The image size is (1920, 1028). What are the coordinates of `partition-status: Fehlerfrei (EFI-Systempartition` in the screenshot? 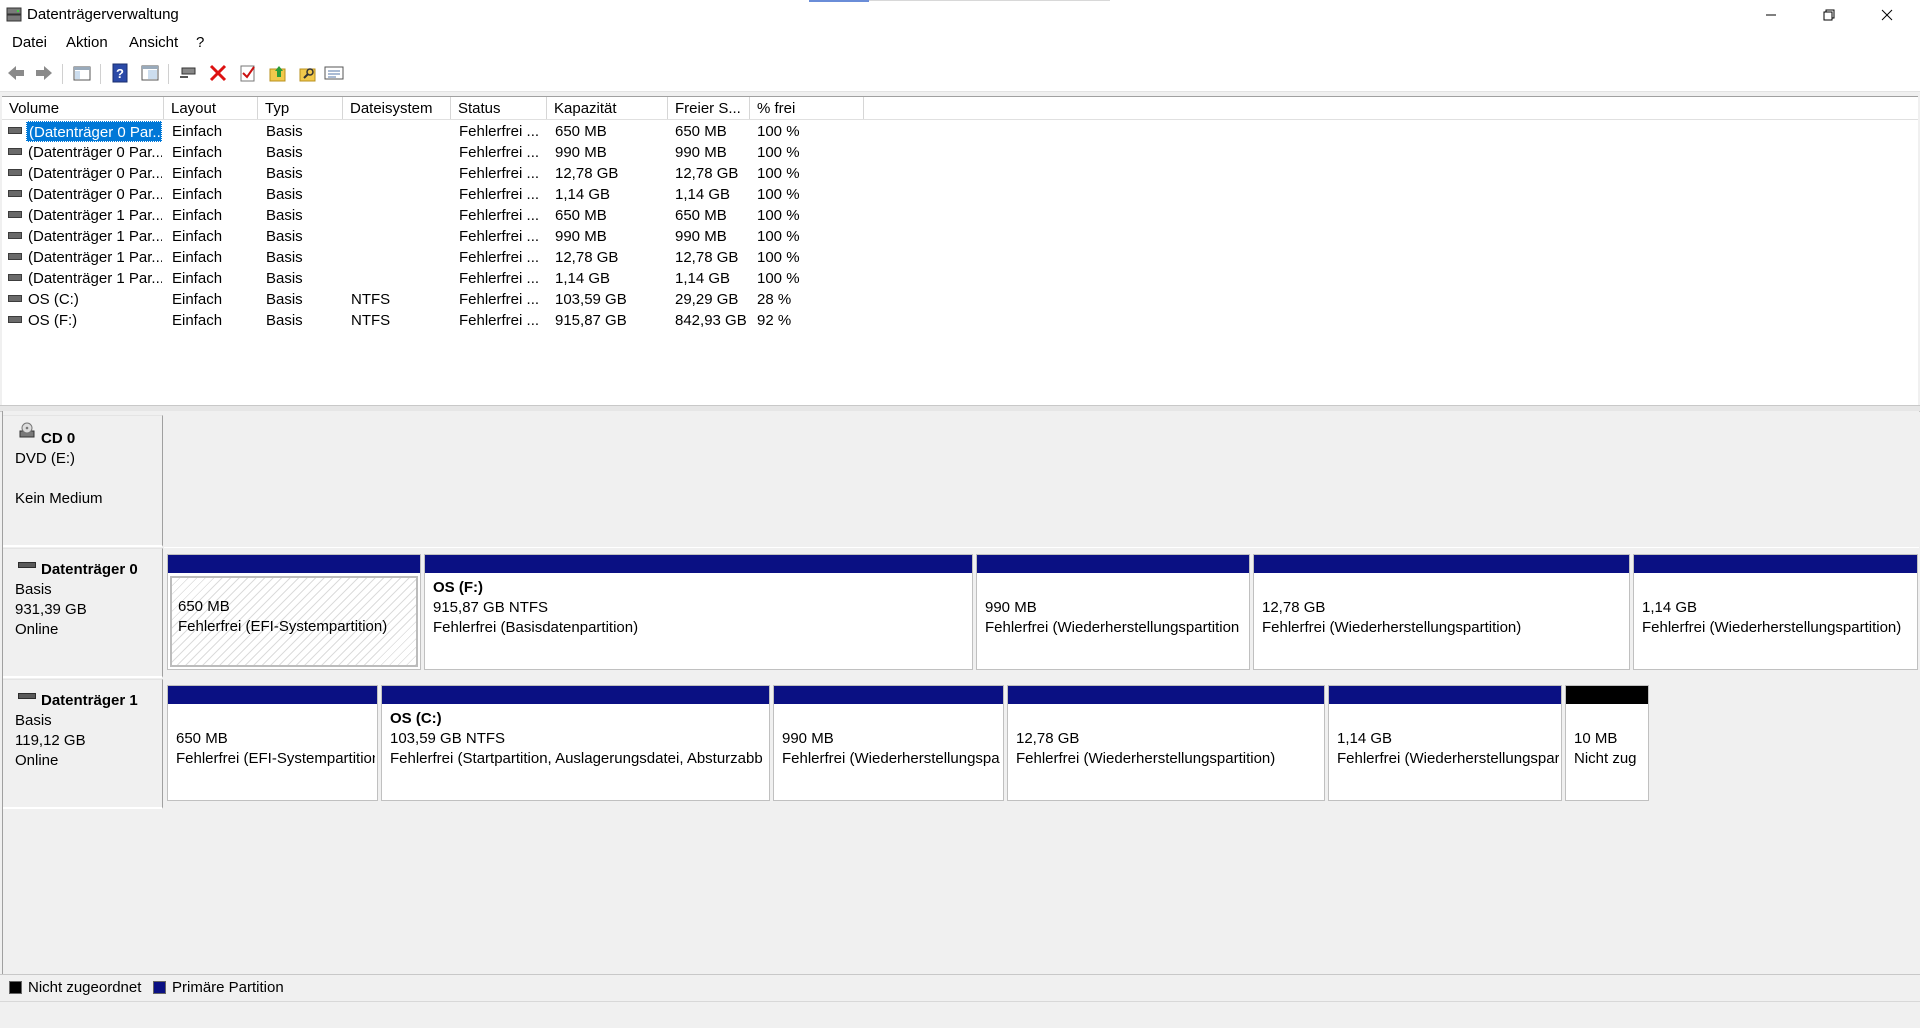 It's located at (275, 758).